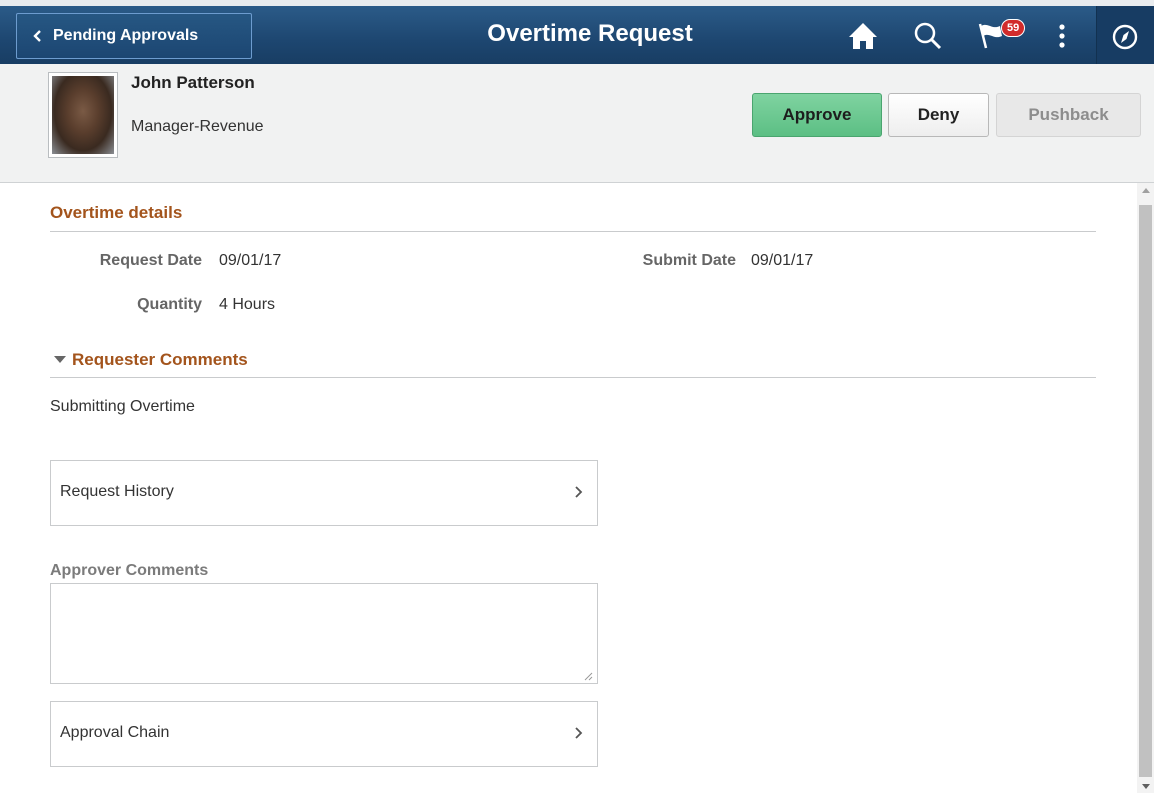  Describe the element at coordinates (160, 359) in the screenshot. I see `requester-comments-title: Requester Comments` at that location.